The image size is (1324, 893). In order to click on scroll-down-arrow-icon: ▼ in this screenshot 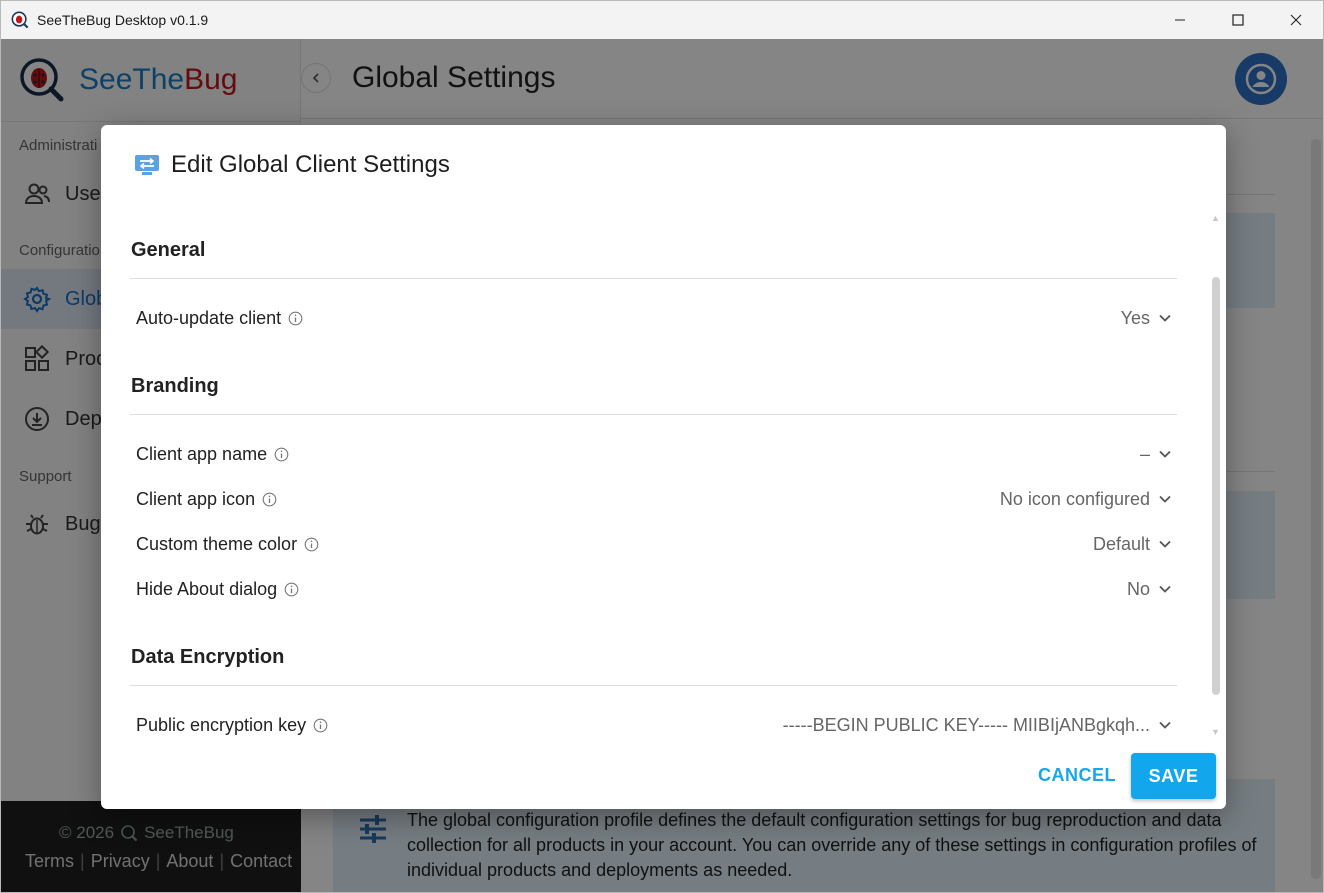, I will do `click(1215, 732)`.